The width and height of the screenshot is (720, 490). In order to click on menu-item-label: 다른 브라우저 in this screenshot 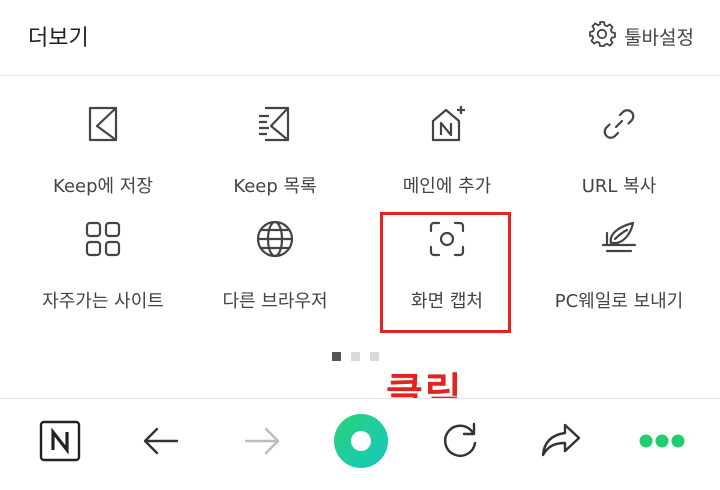, I will do `click(275, 301)`.